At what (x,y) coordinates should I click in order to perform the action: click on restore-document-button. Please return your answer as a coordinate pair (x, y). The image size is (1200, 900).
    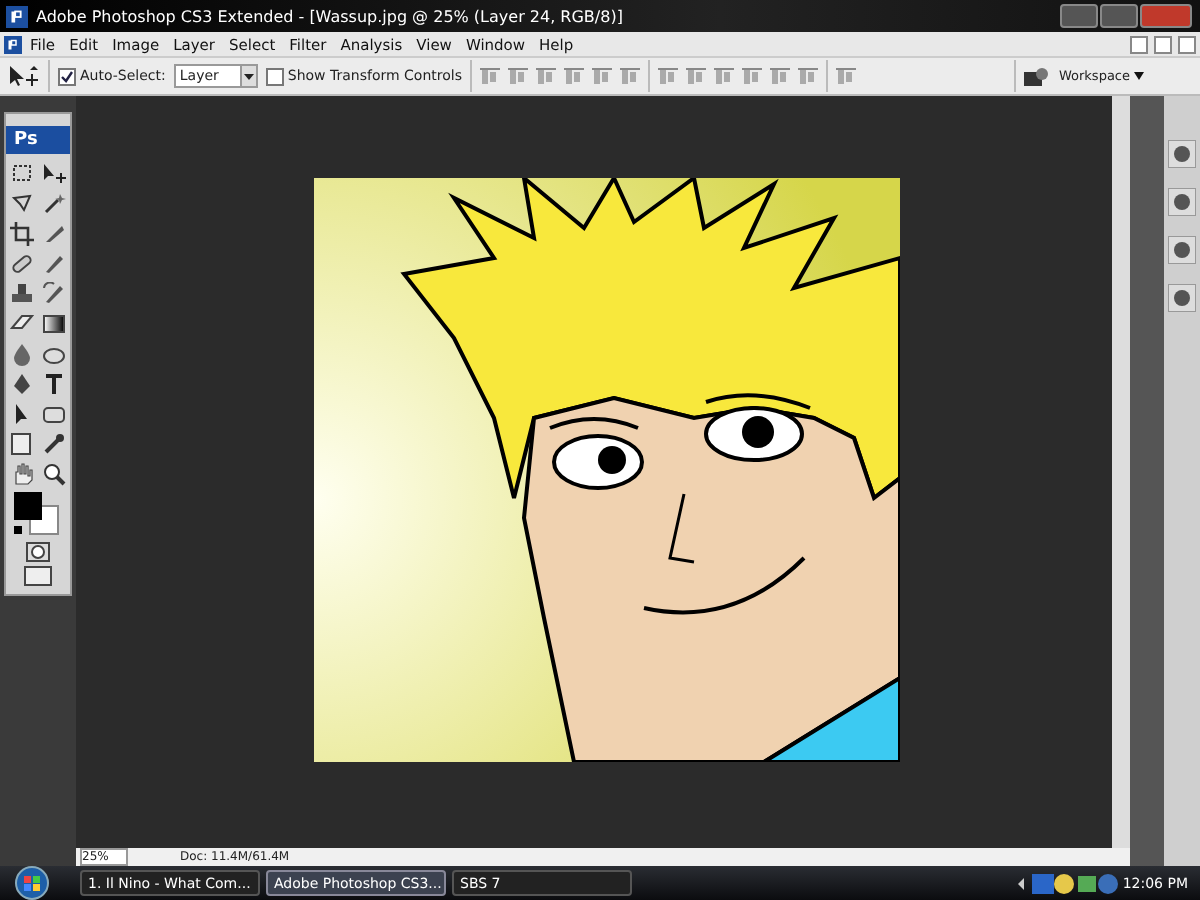
    Looking at the image, I should click on (1163, 44).